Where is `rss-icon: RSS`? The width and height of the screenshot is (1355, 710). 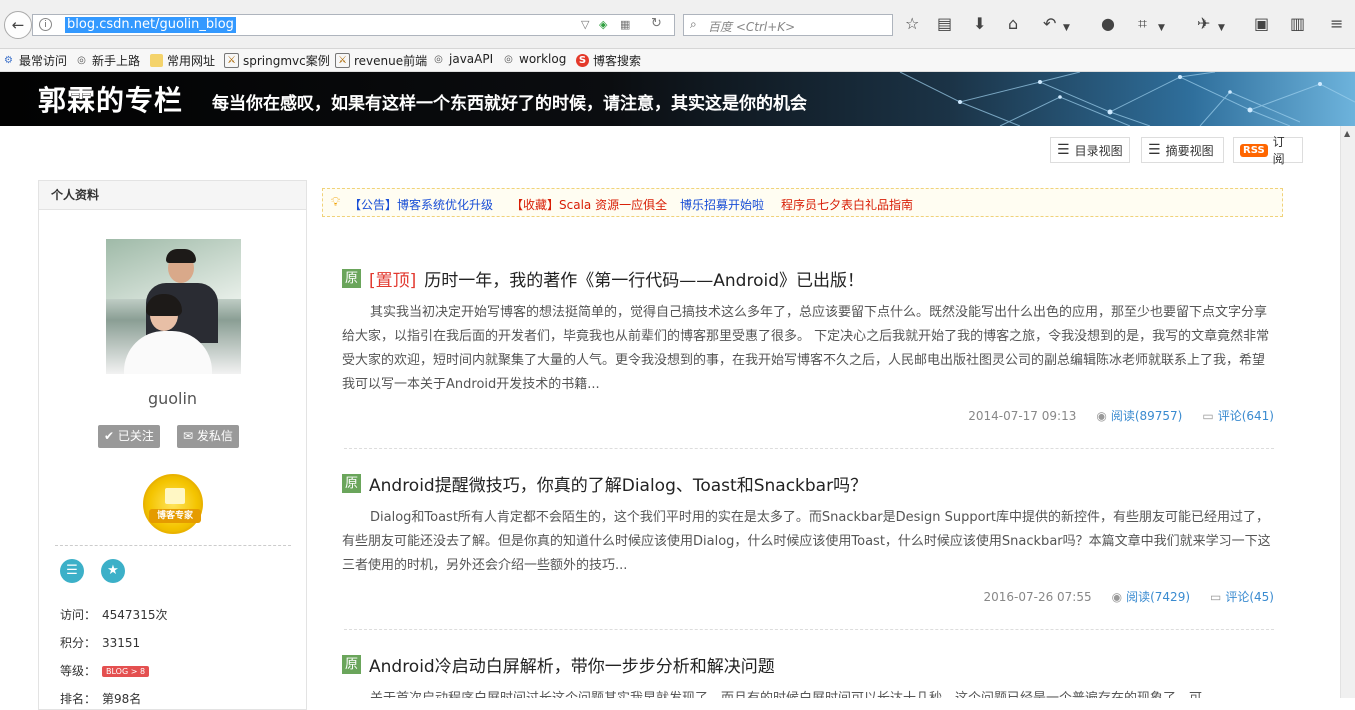
rss-icon: RSS is located at coordinates (1254, 150).